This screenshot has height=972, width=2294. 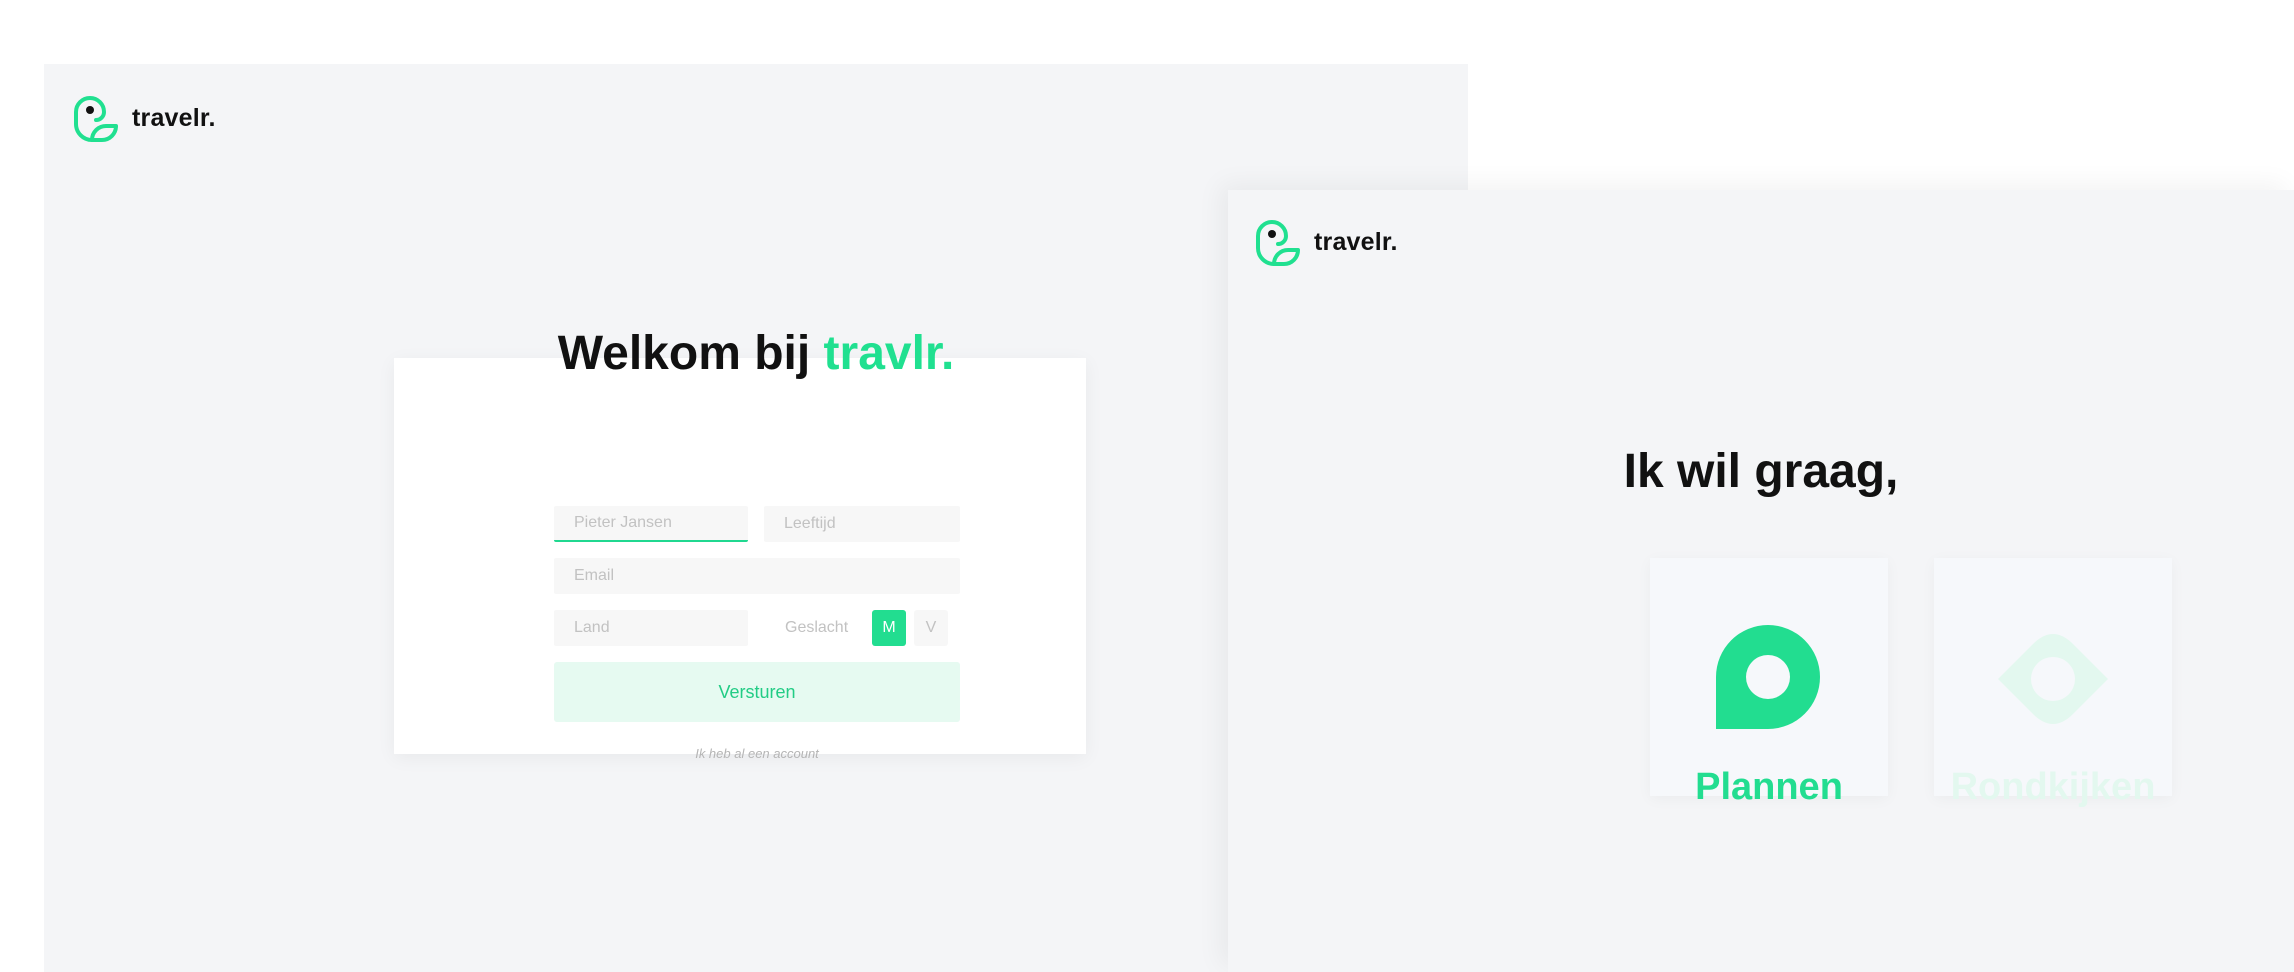 What do you see at coordinates (690, 353) in the screenshot?
I see `welcome-title-prefix: Welkom bij` at bounding box center [690, 353].